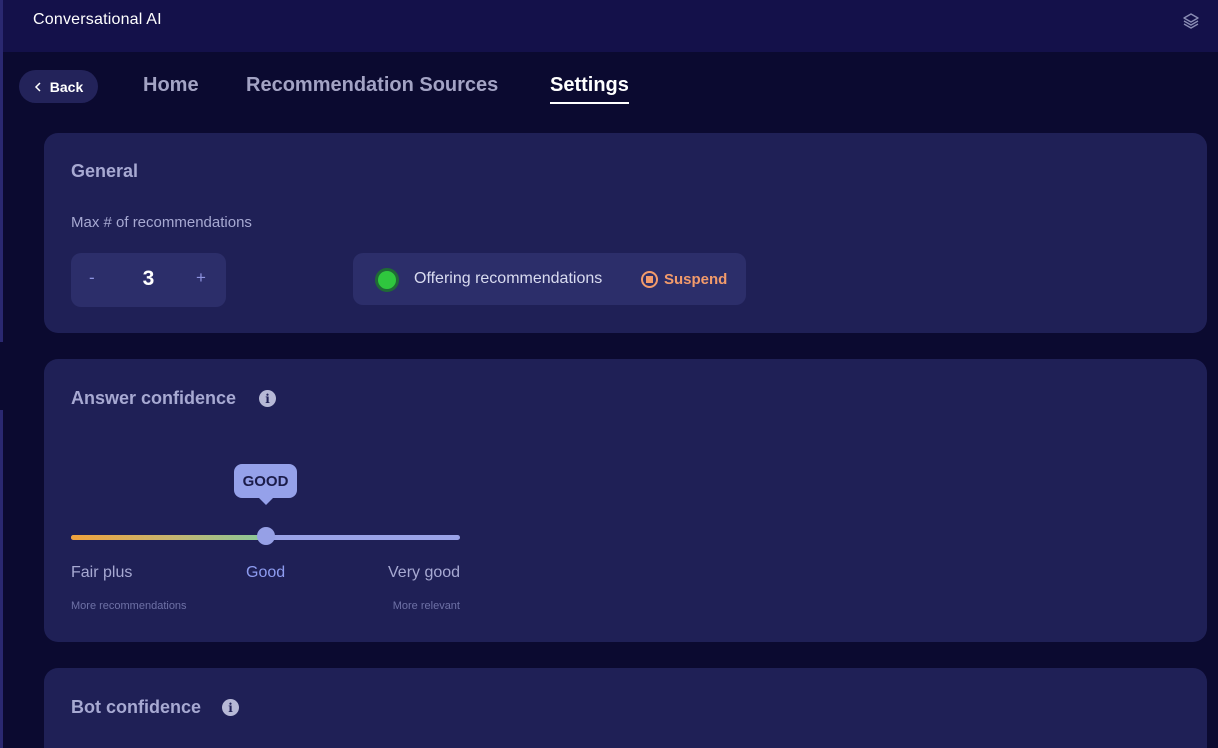  I want to click on right-hint: More relevant, so click(426, 606).